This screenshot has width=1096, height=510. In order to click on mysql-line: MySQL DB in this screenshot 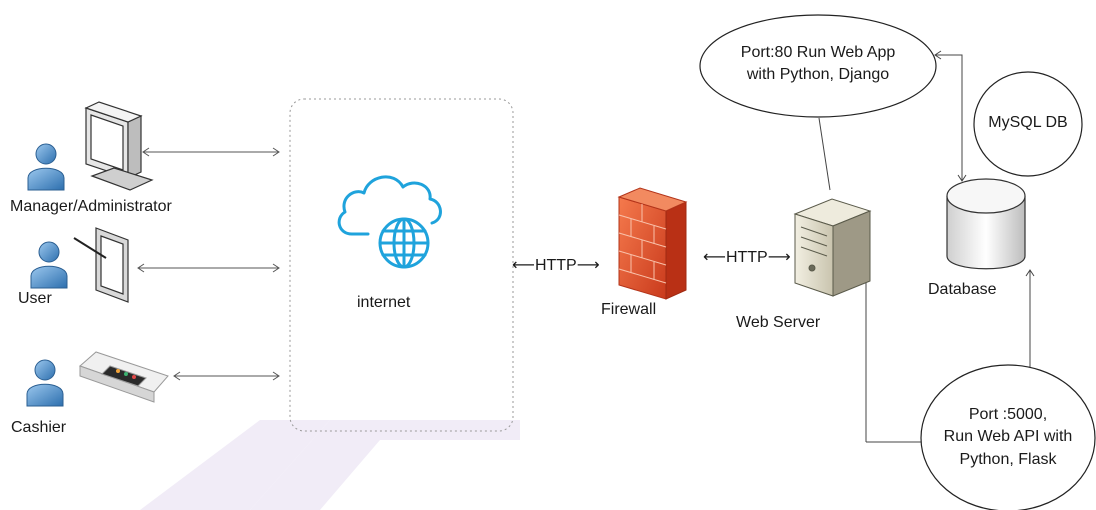, I will do `click(1028, 122)`.